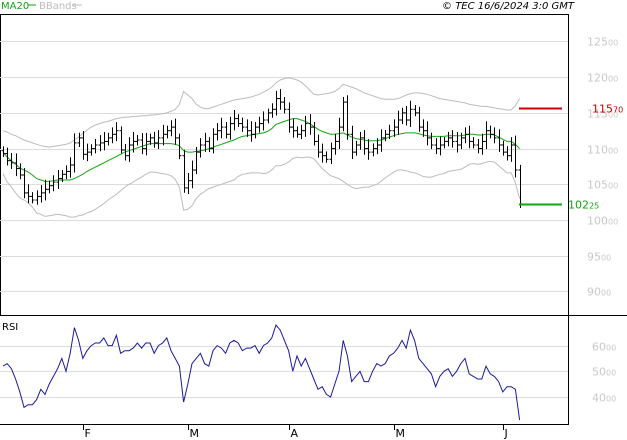  What do you see at coordinates (10, 327) in the screenshot?
I see `rsi-panel-label: RSI` at bounding box center [10, 327].